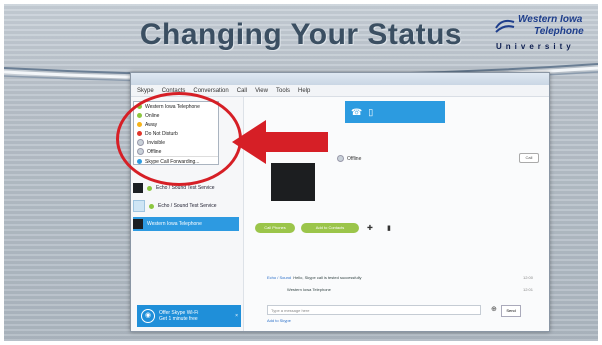 The height and width of the screenshot is (345, 602). What do you see at coordinates (389, 228) in the screenshot?
I see `signal-icon: ▮` at bounding box center [389, 228].